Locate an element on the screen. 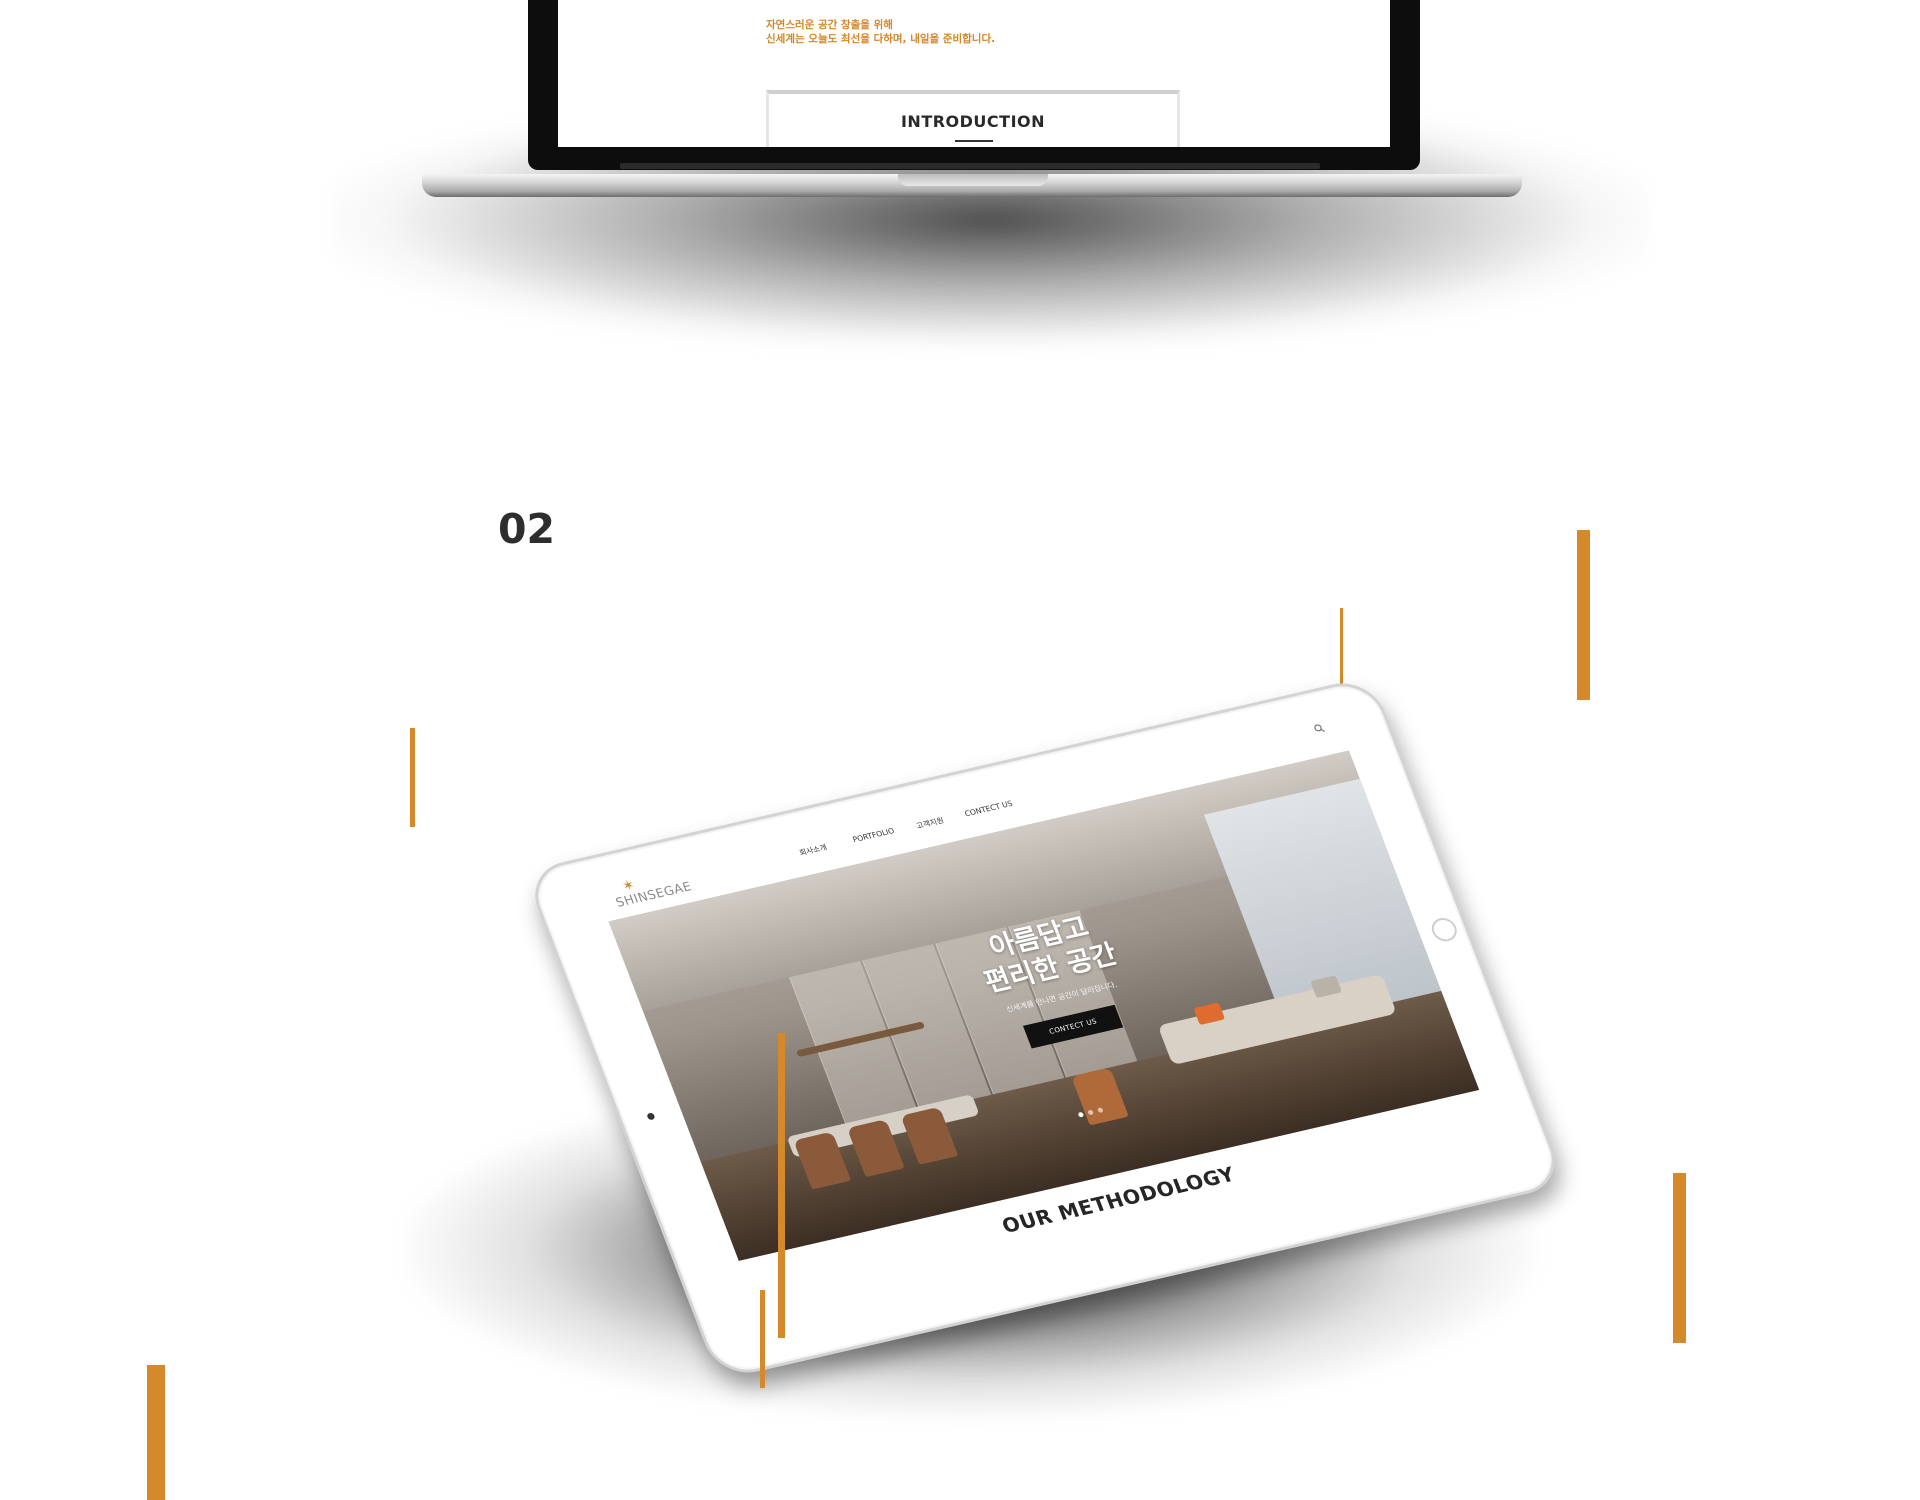 Image resolution: width=1920 pixels, height=1500 pixels. nav-item-contact: CONTECT US is located at coordinates (988, 808).